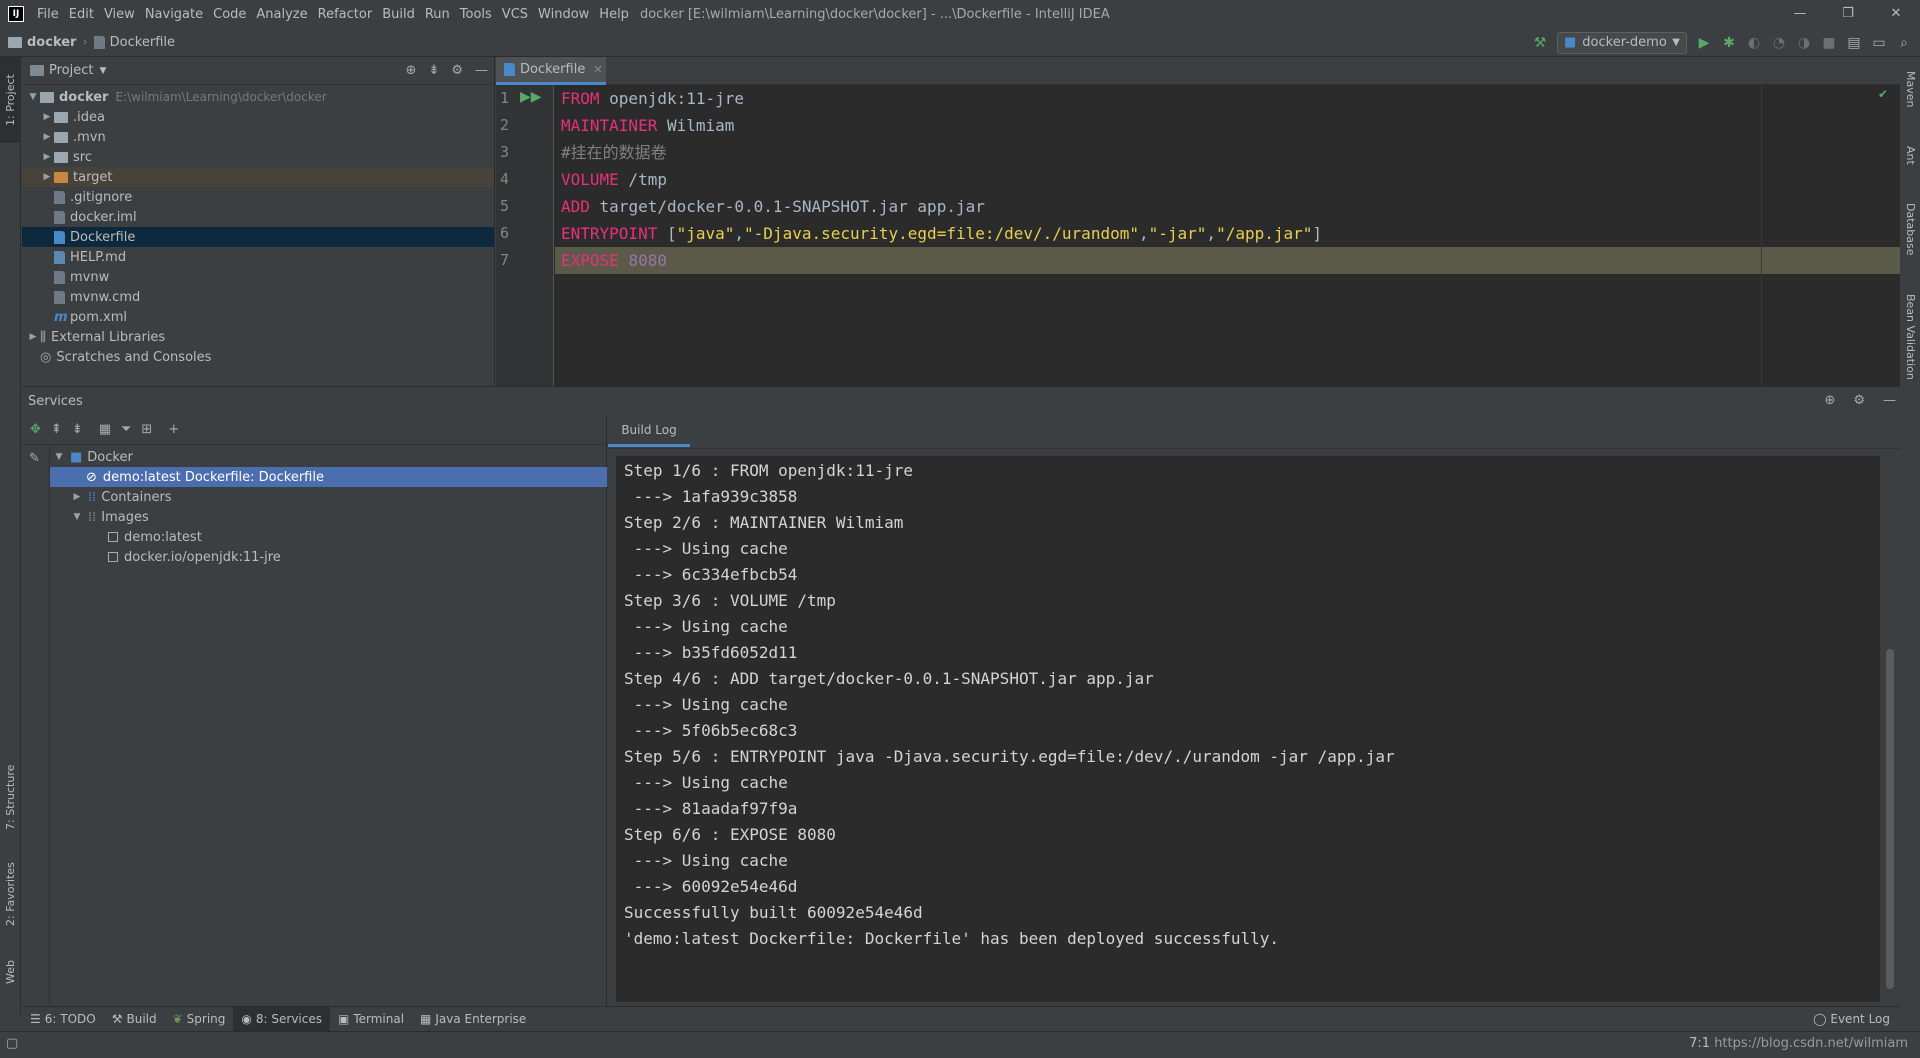 This screenshot has width=1920, height=1058. I want to click on breadcrumb-file: Dockerfile, so click(134, 42).